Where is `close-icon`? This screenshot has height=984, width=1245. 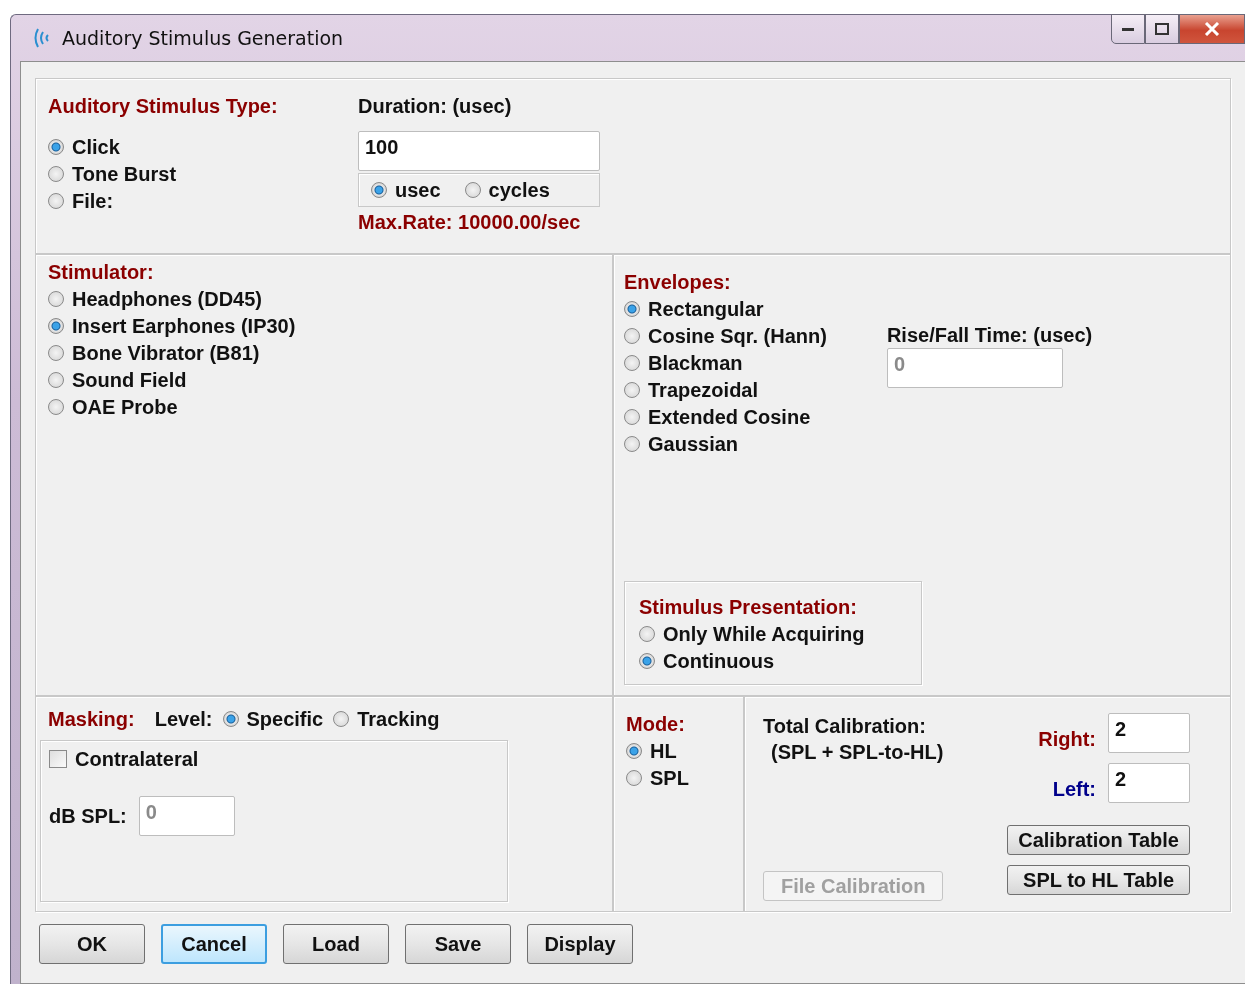
close-icon is located at coordinates (1212, 29).